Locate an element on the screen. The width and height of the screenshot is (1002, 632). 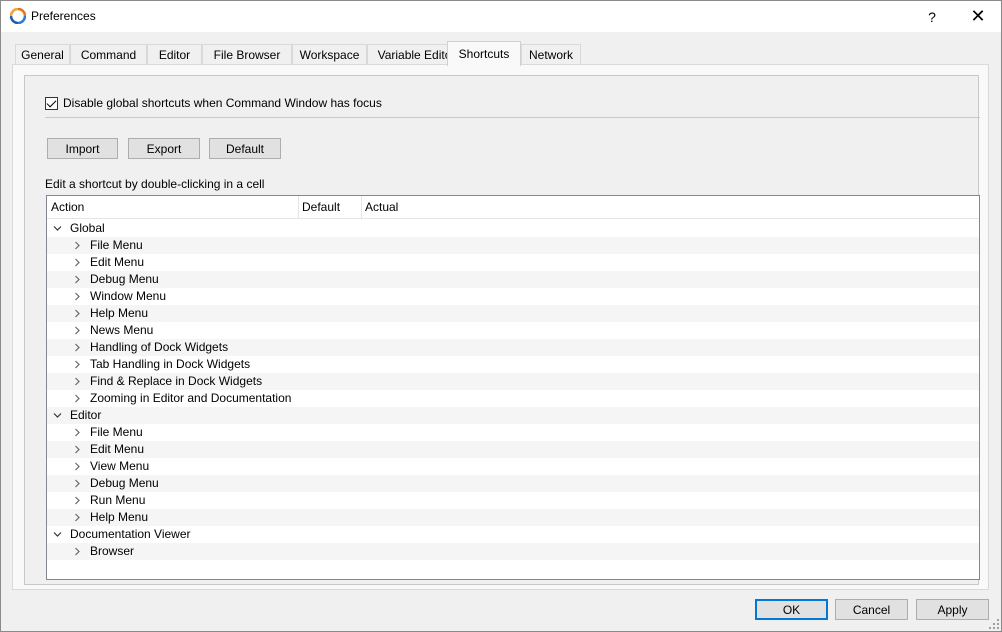
import-button: Import is located at coordinates (82, 148).